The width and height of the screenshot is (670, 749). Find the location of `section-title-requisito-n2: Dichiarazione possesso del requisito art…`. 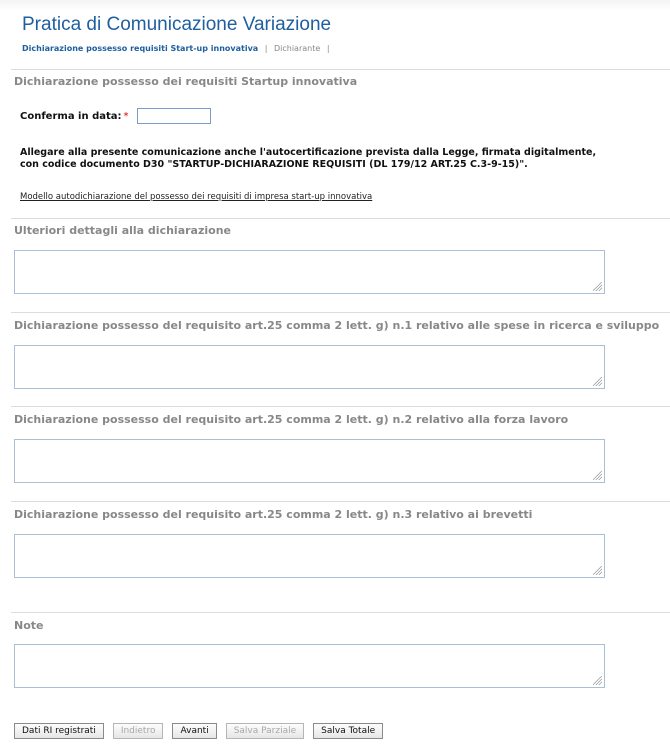

section-title-requisito-n2: Dichiarazione possesso del requisito art… is located at coordinates (291, 419).